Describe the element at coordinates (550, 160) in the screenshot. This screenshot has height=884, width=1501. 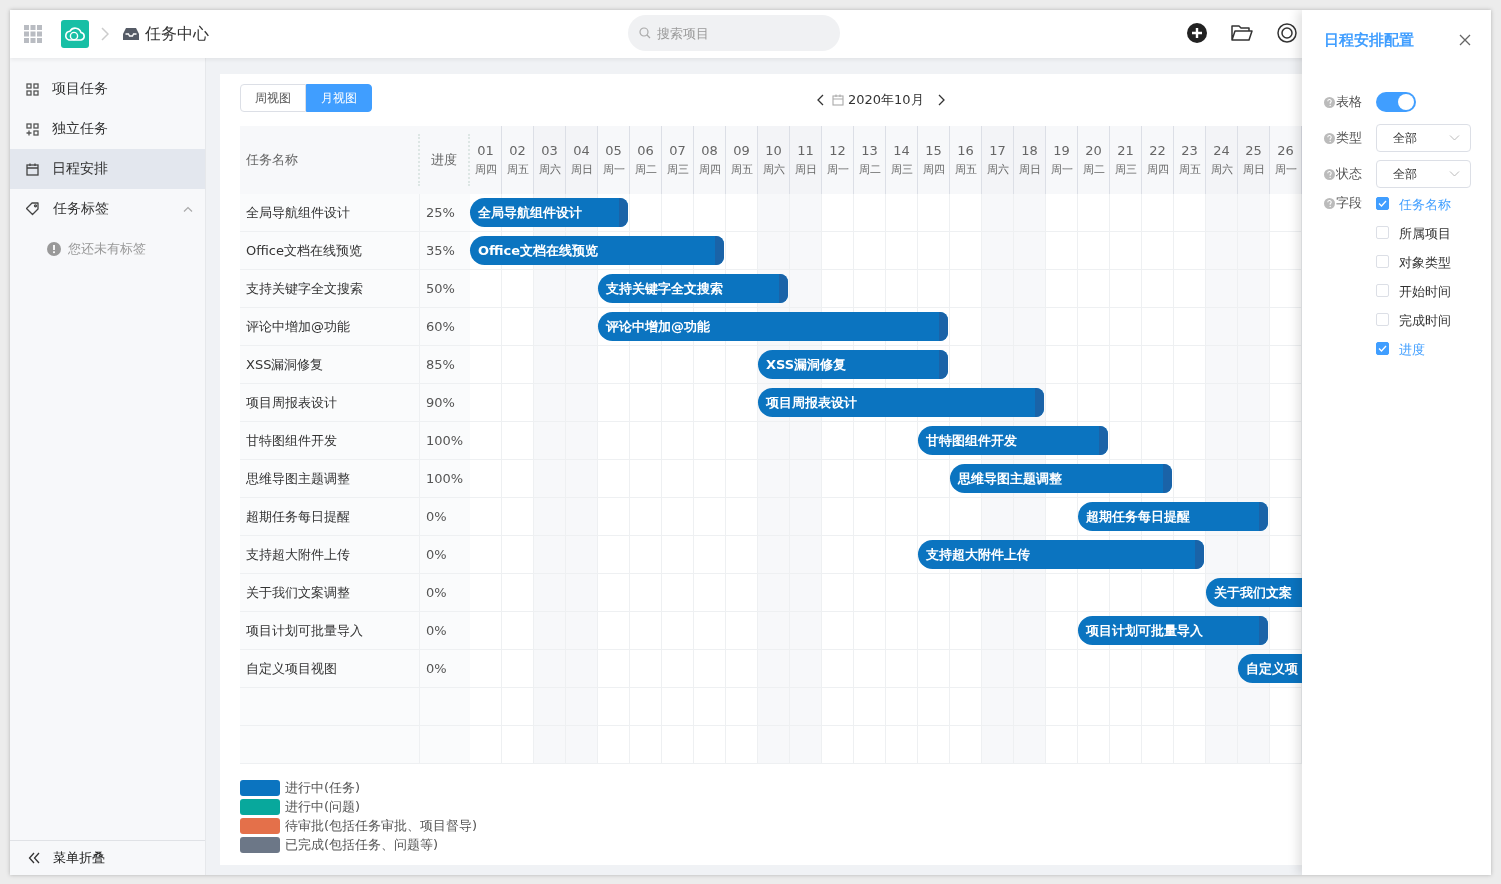
I see `day-header: 03 周六` at that location.